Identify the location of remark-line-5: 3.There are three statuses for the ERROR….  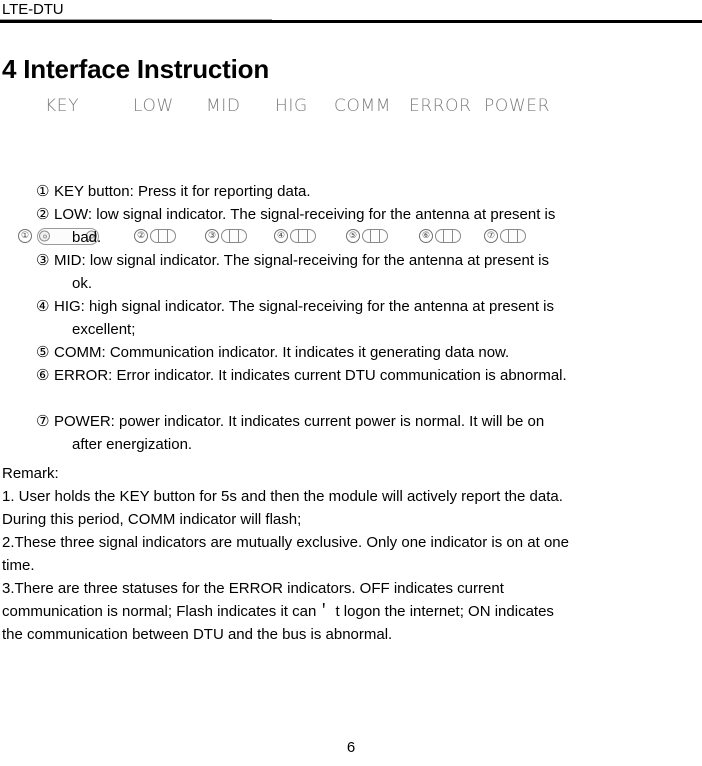
(253, 588).